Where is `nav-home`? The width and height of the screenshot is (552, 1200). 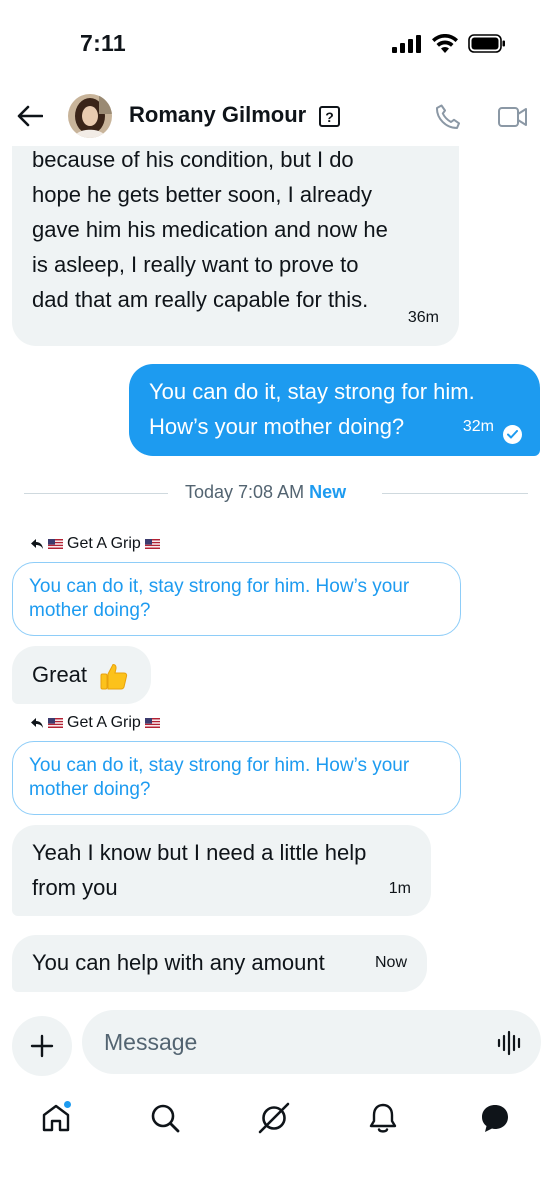 nav-home is located at coordinates (56, 1118).